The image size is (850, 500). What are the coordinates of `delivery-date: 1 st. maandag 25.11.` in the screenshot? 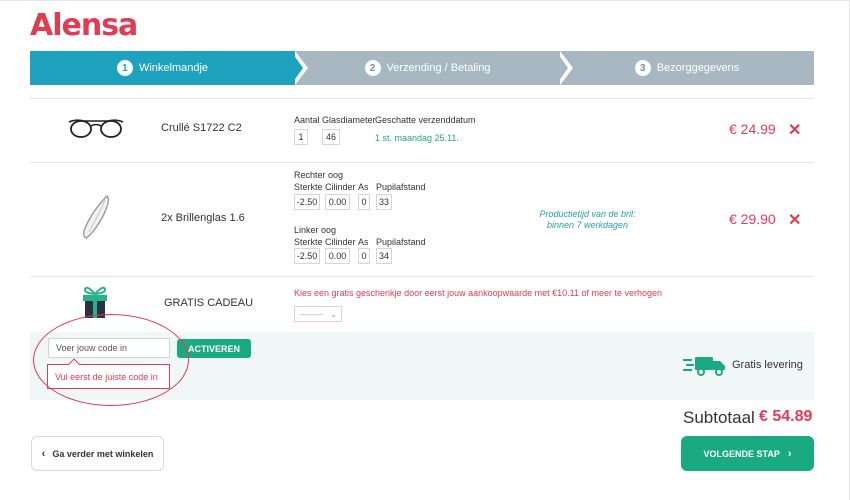 It's located at (417, 138).